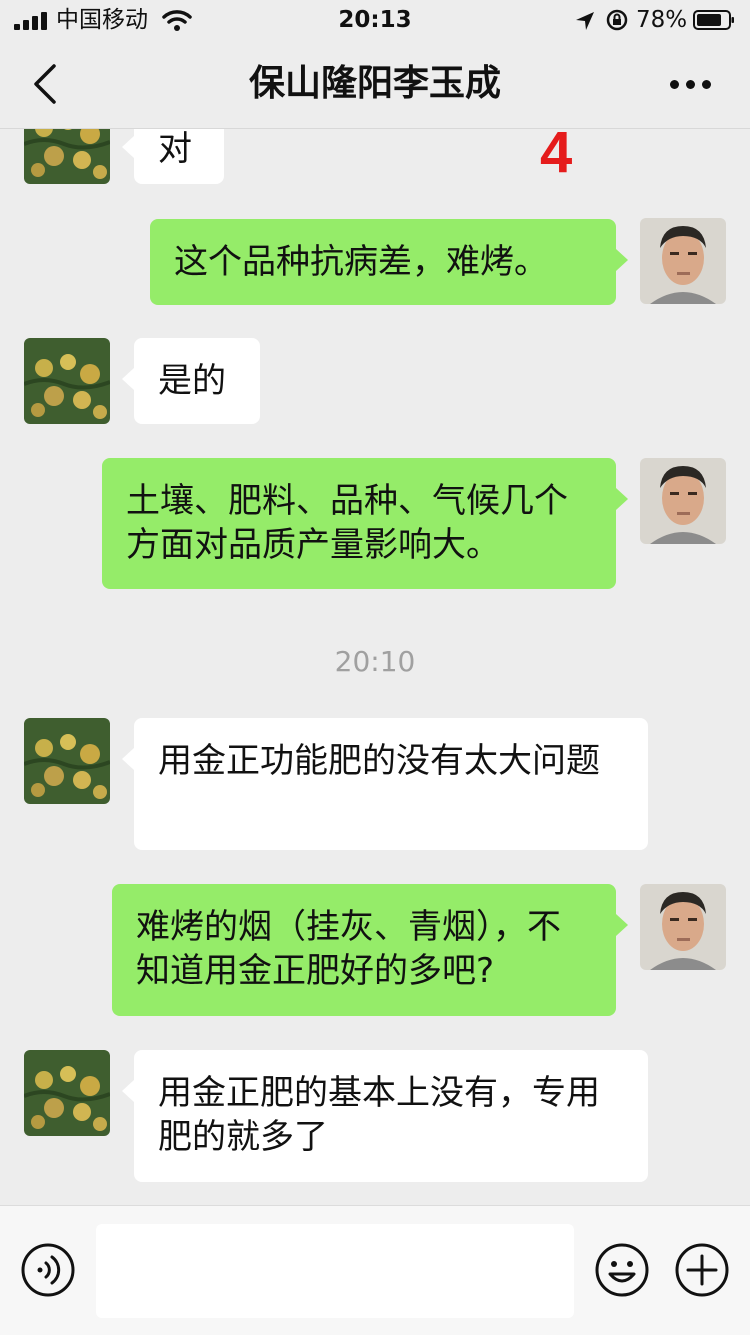  Describe the element at coordinates (385, 784) in the screenshot. I see `incoming-message-bubble: 用金正功能肥的没有太大问题` at that location.